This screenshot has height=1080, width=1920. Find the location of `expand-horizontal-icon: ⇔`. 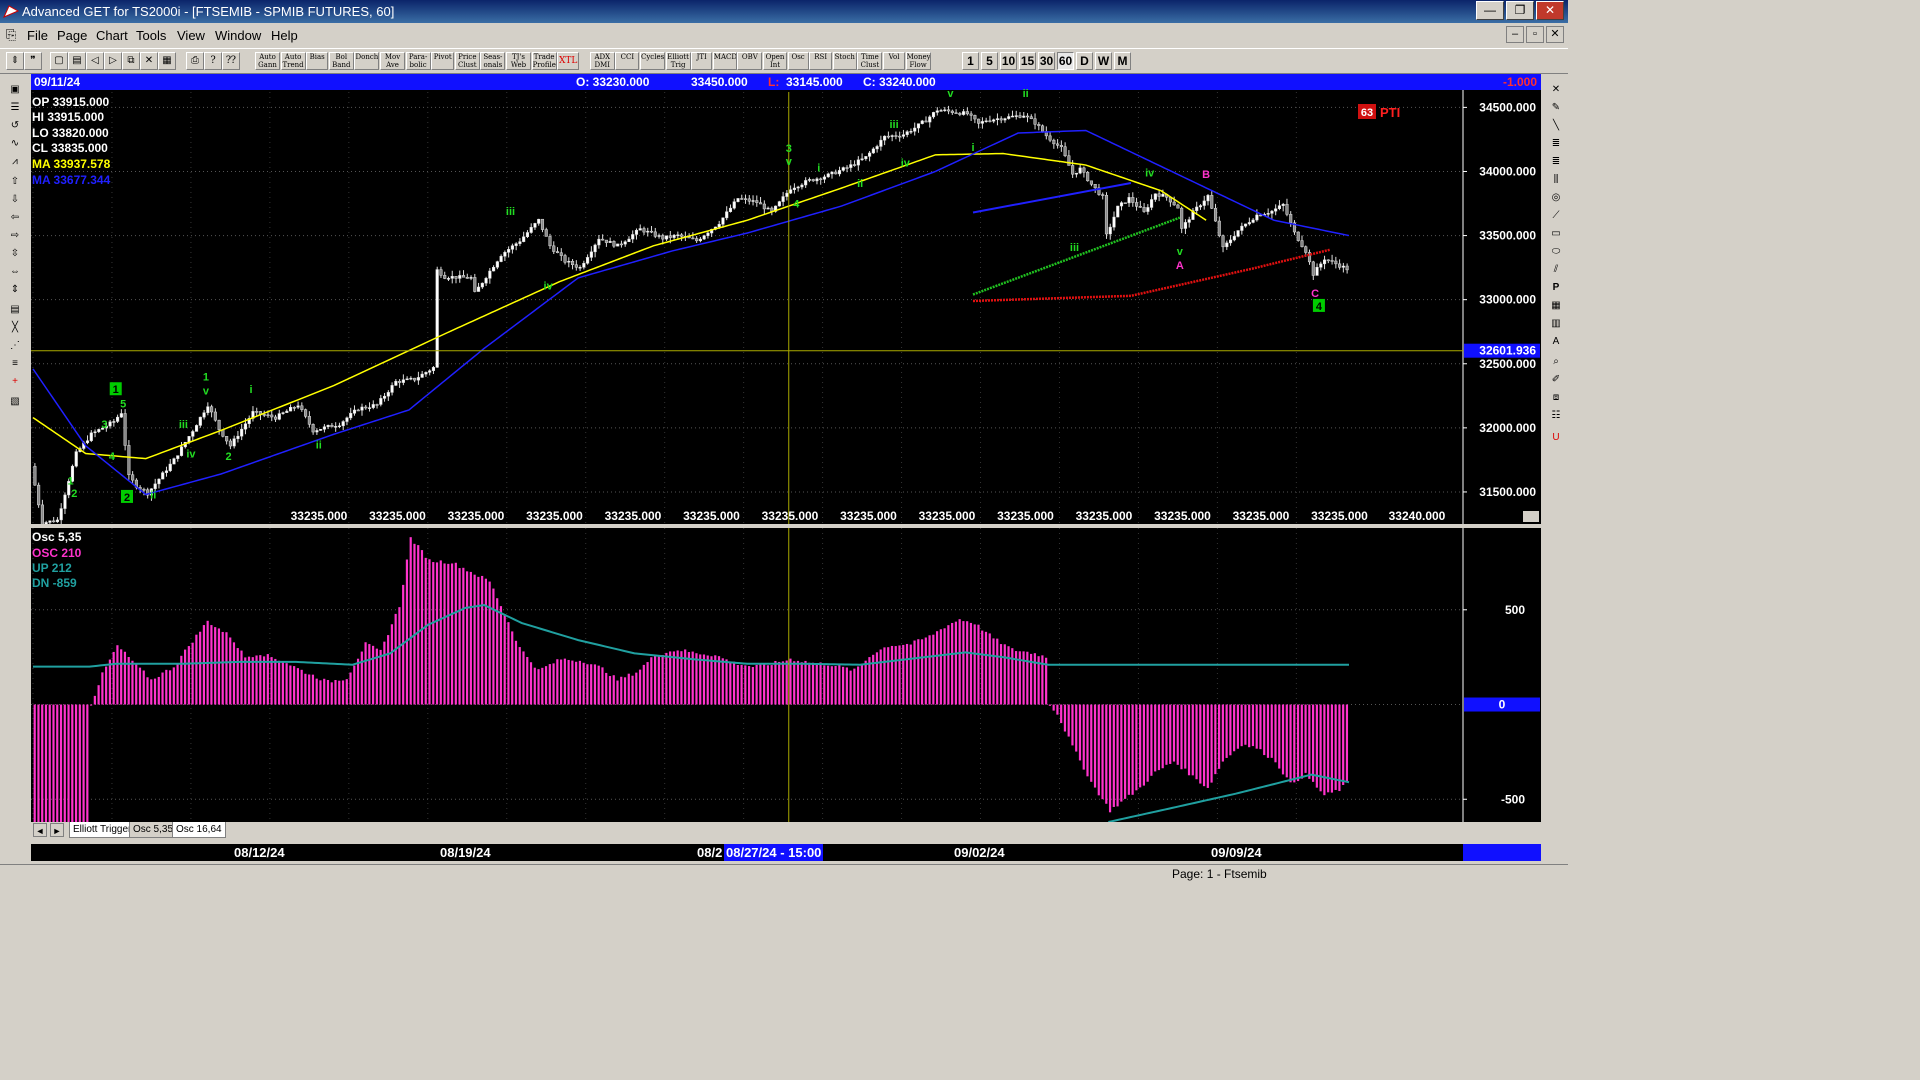

expand-horizontal-icon: ⇔ is located at coordinates (15, 272).